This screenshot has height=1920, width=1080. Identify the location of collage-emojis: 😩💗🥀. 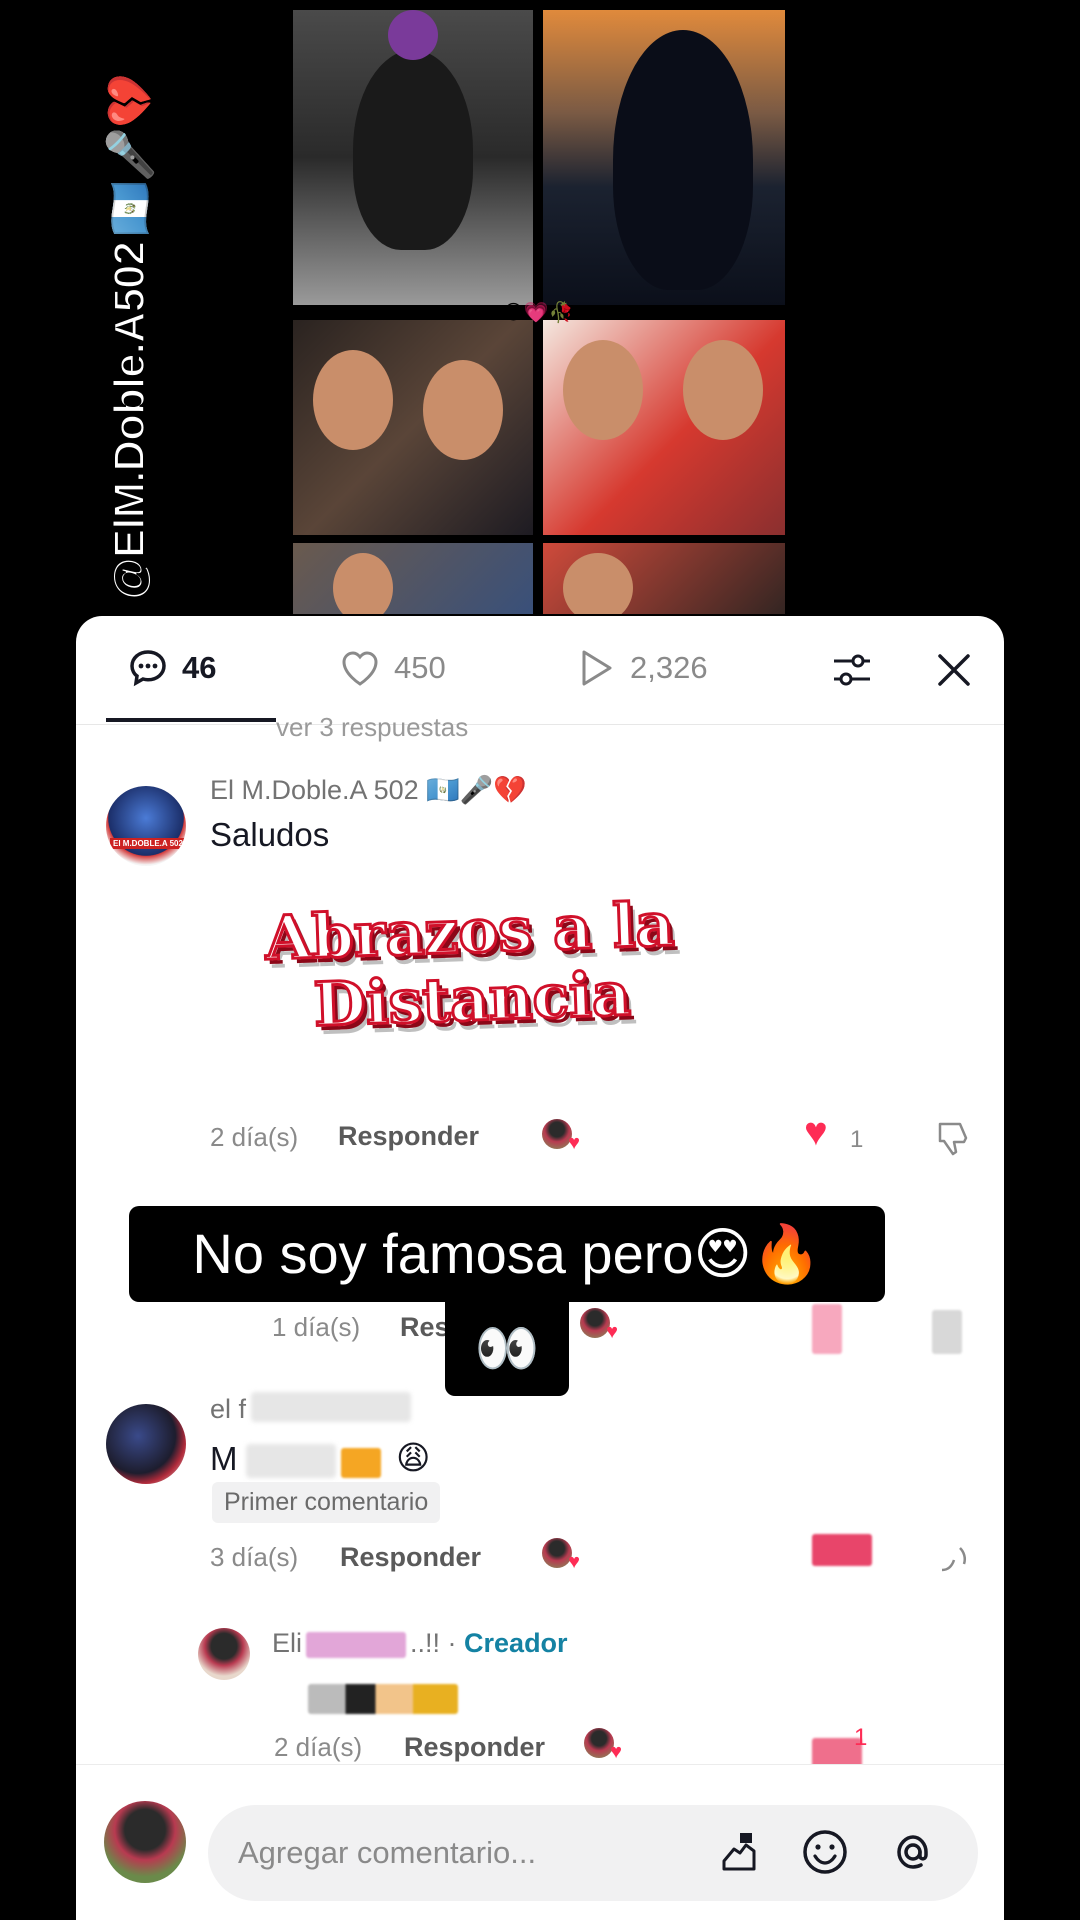
(538, 313).